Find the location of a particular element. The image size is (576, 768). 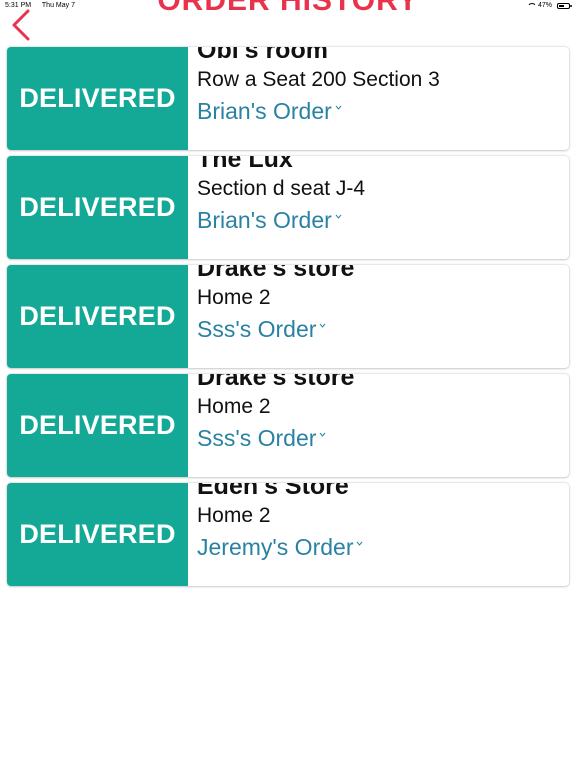

page-title: ORDER HISTORY is located at coordinates (288, 8).